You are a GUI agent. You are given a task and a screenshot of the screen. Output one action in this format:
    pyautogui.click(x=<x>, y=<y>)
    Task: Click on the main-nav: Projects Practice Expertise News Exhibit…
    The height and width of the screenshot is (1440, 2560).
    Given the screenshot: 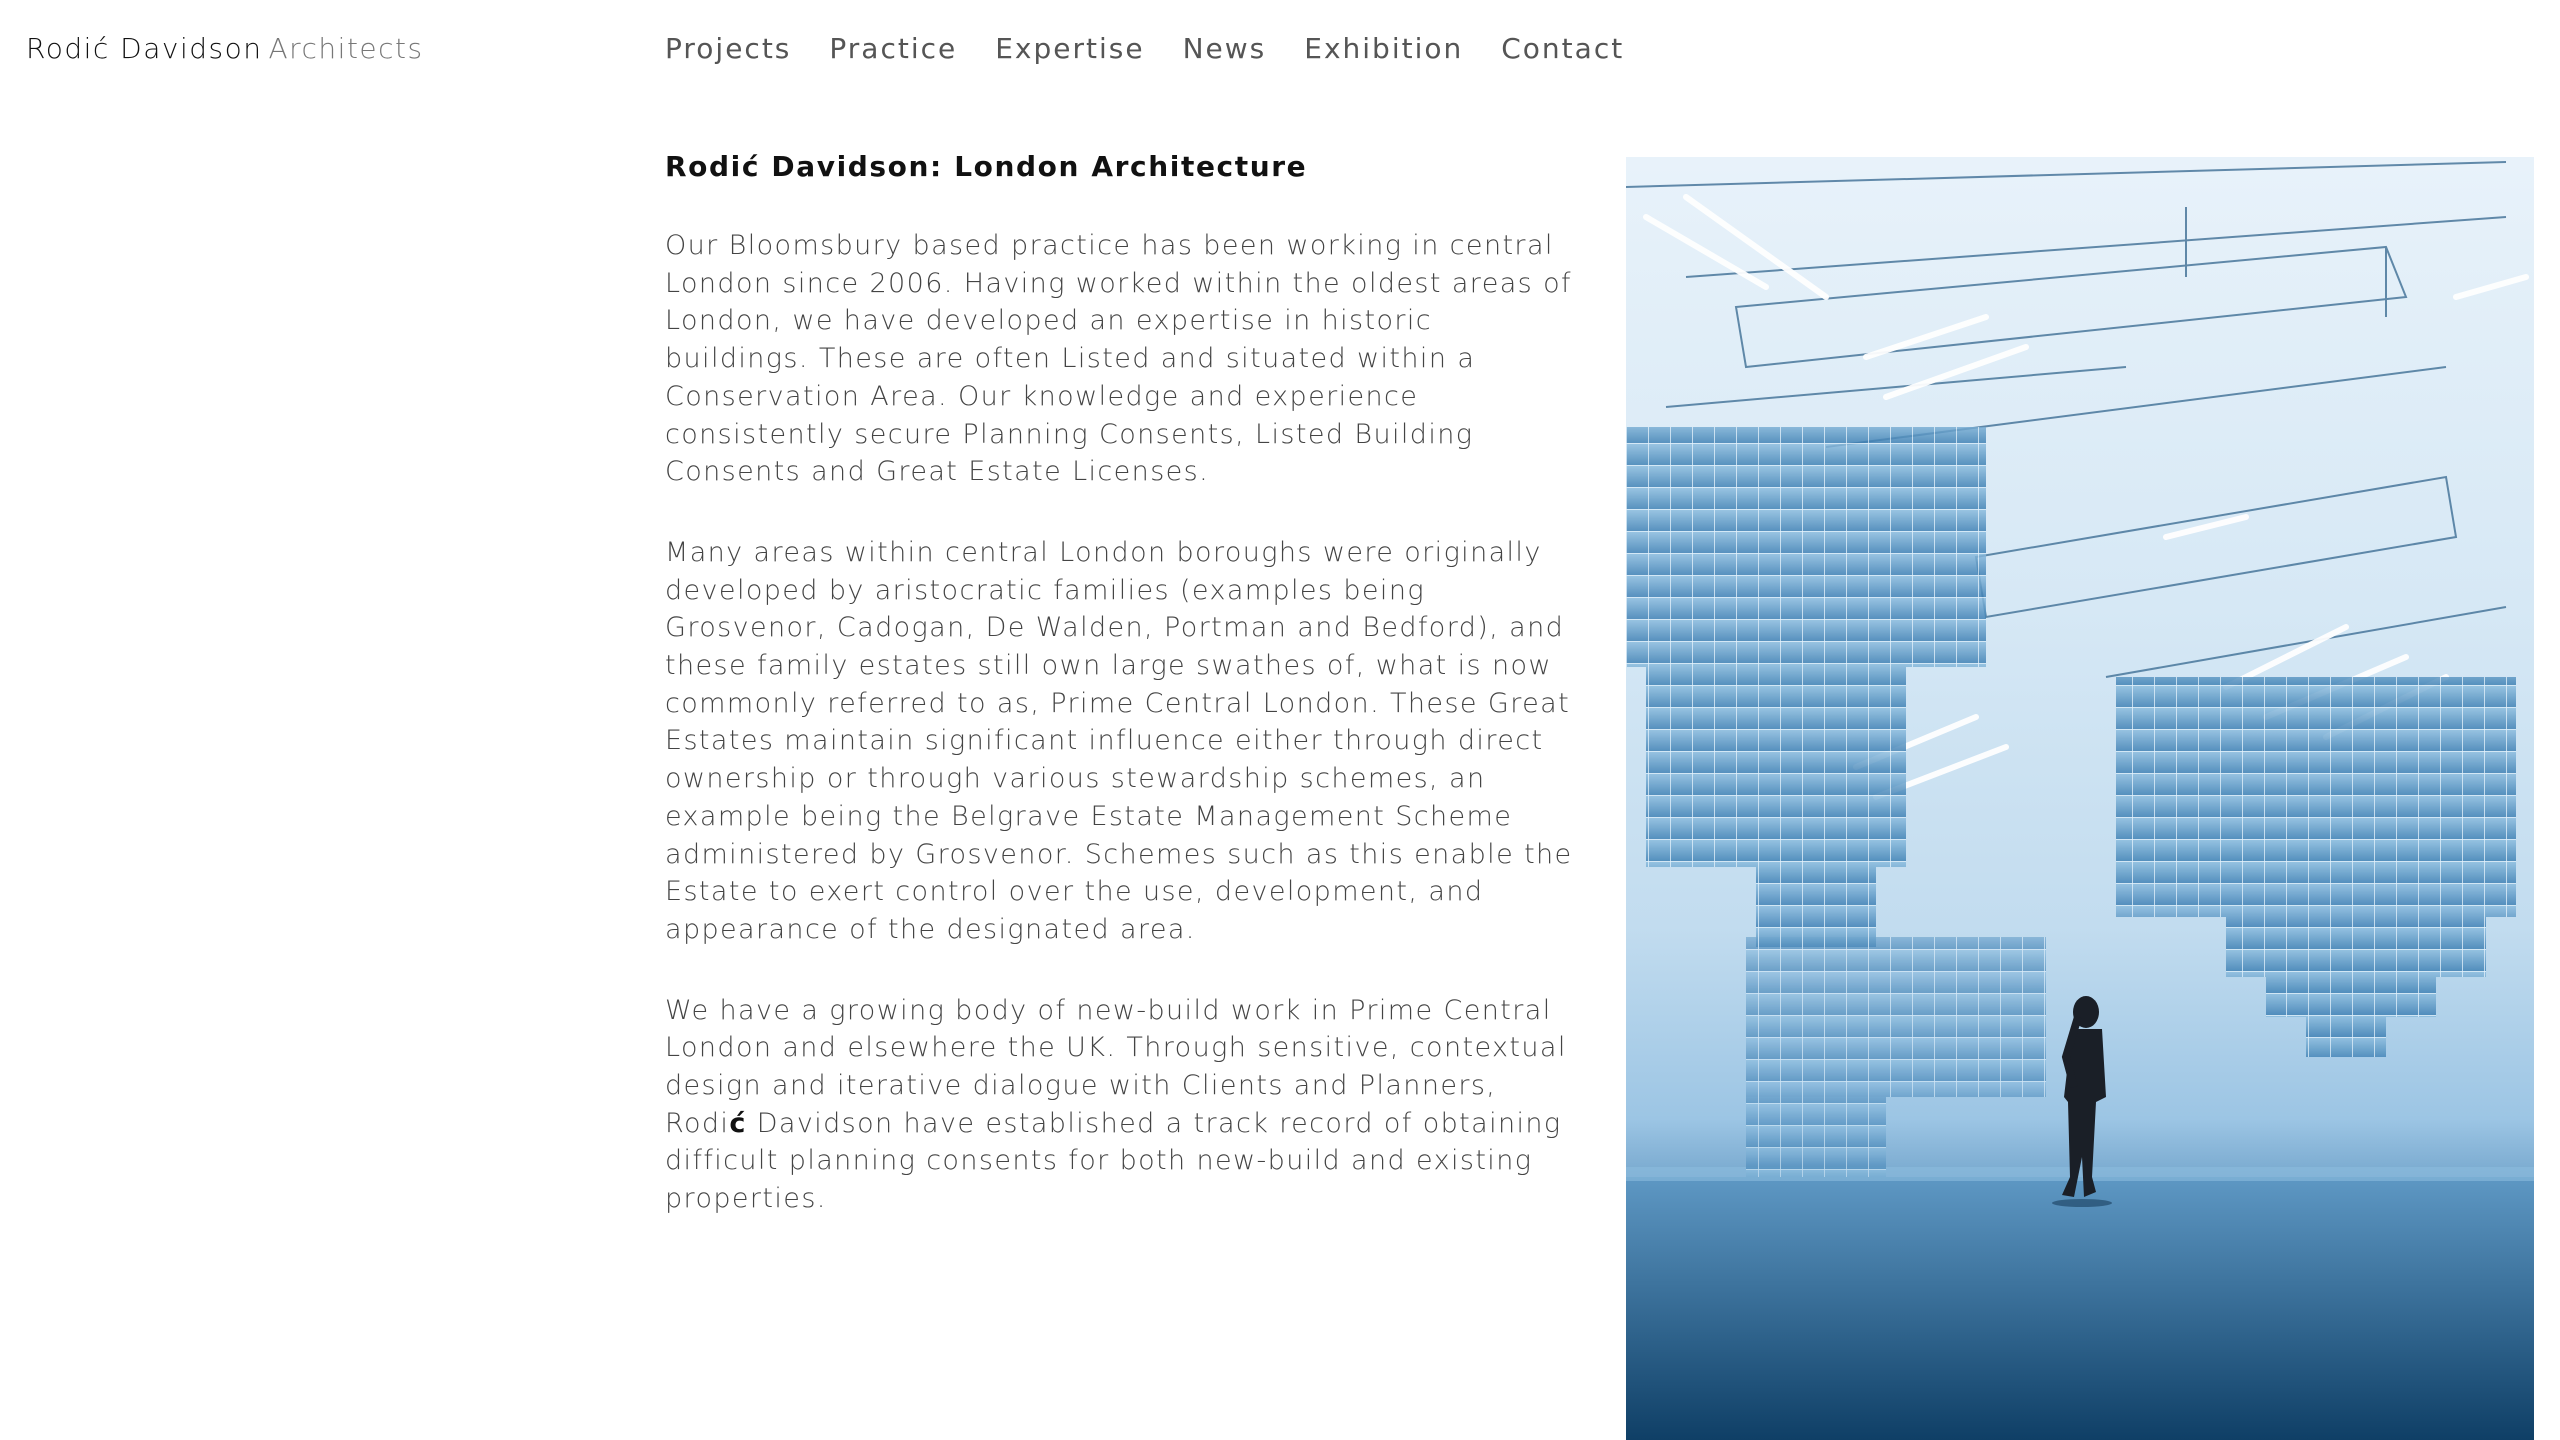 What is the action you would take?
    pyautogui.click(x=1144, y=48)
    